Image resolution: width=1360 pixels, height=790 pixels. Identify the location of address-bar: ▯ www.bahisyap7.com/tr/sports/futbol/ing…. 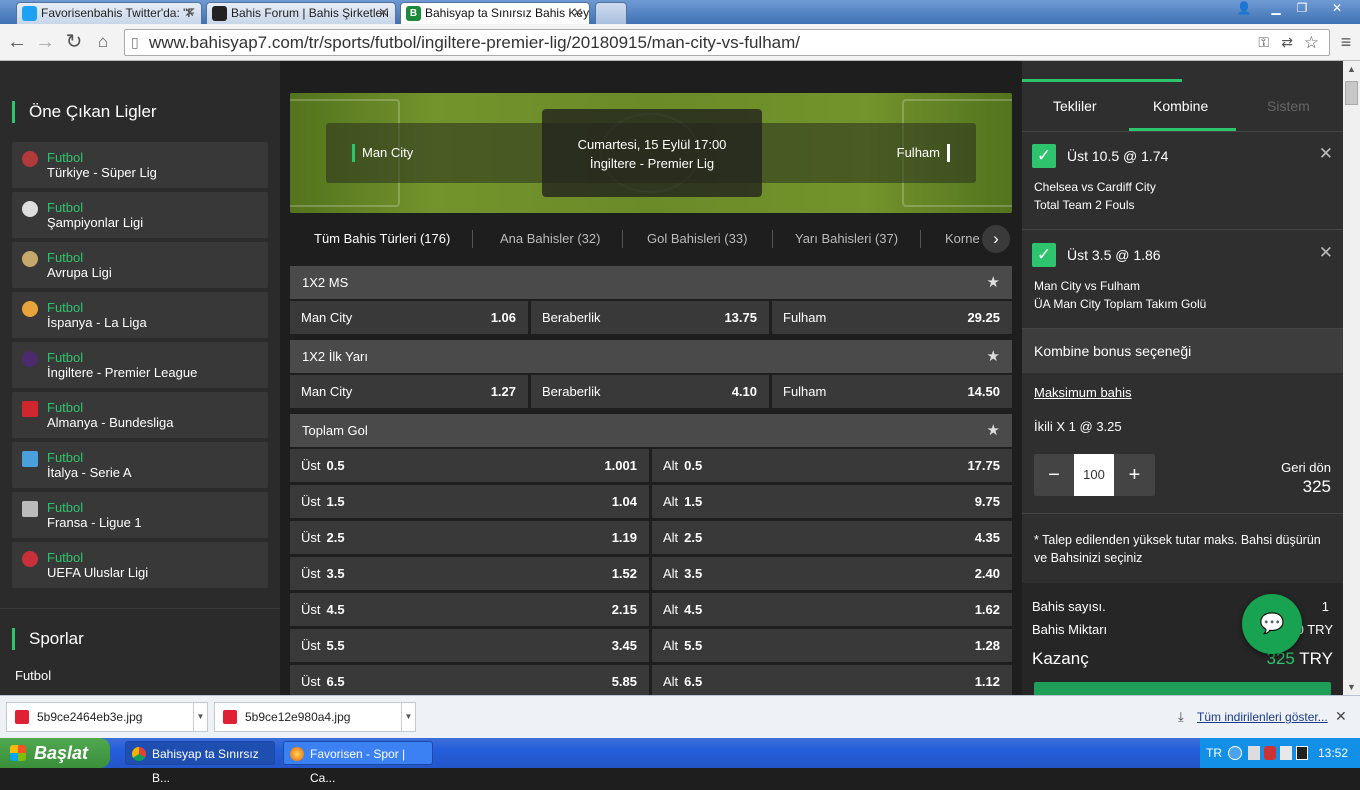
(727, 42).